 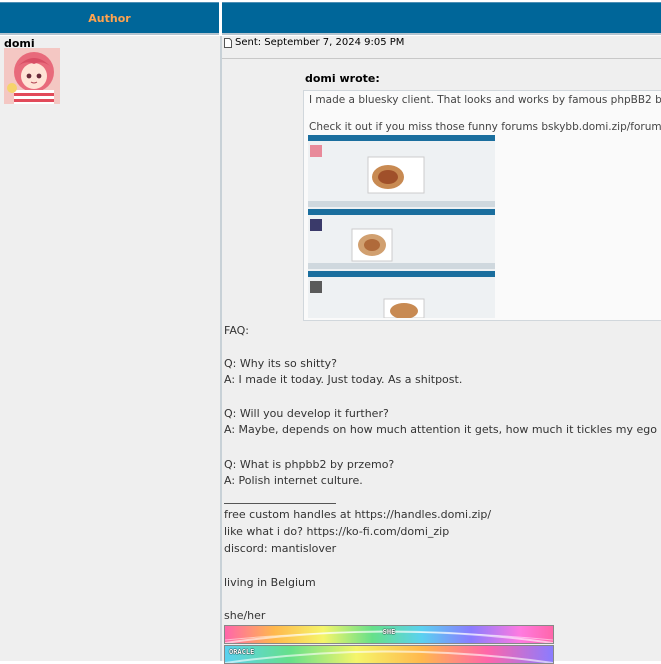 I want to click on signature-line: living in Belgium, so click(x=270, y=582).